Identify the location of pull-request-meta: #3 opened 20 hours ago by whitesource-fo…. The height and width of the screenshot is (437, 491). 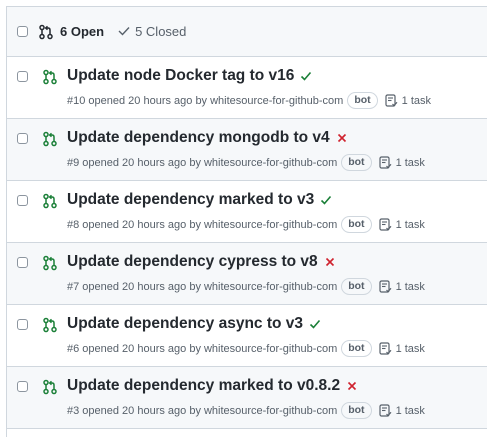
(246, 410).